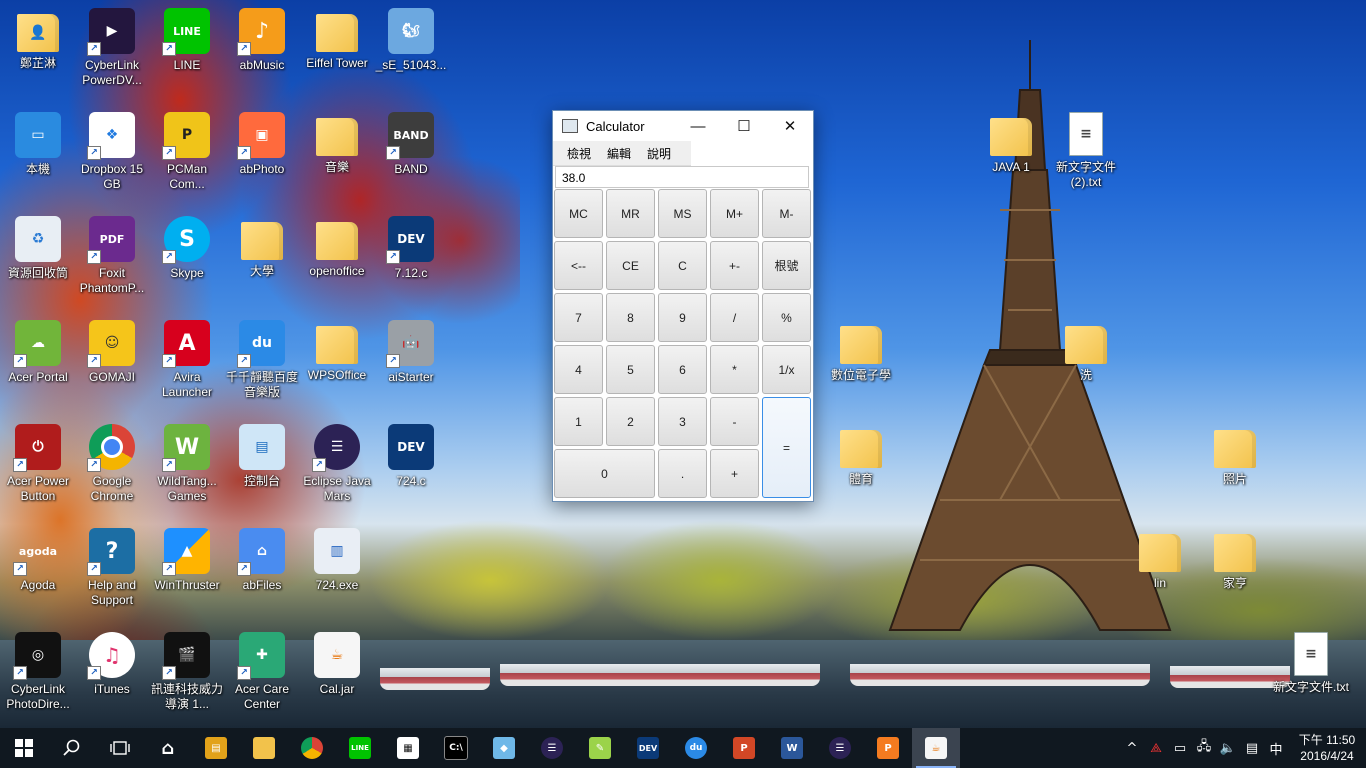  What do you see at coordinates (187, 360) in the screenshot?
I see `desktop-icon-avira-launcher: A ↗ Avira Launcher` at bounding box center [187, 360].